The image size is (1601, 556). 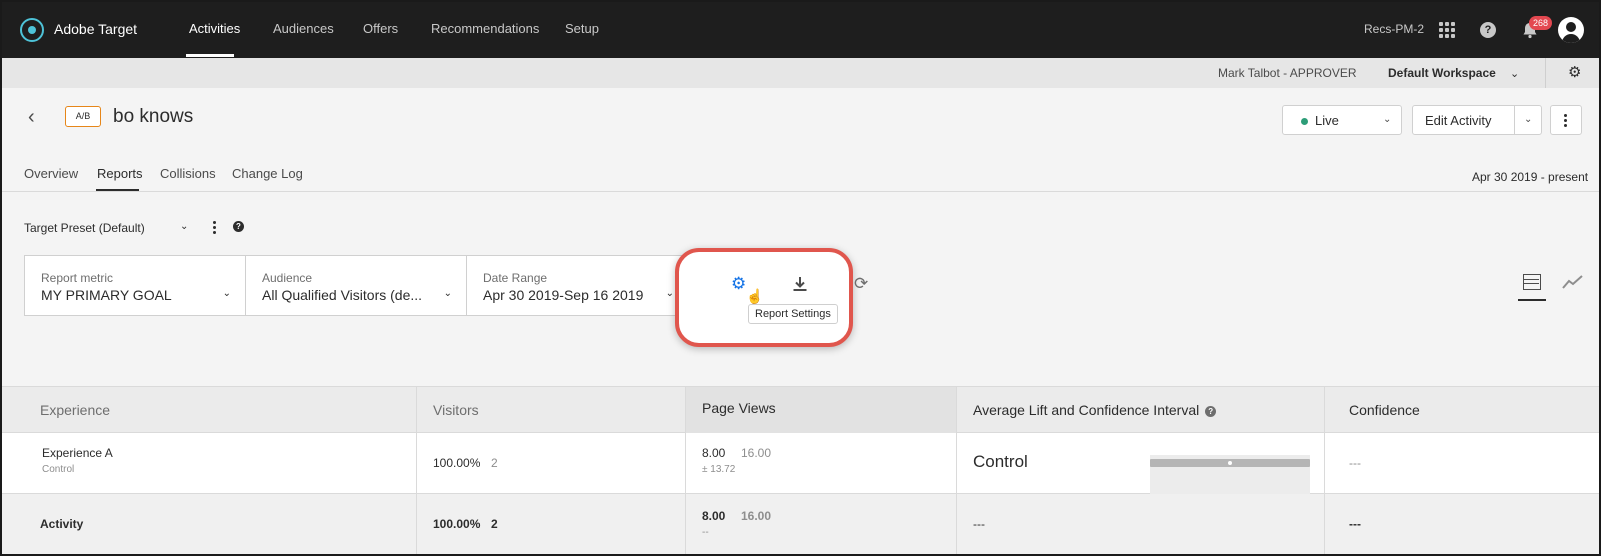 What do you see at coordinates (62, 524) in the screenshot?
I see `experience-name: Activity` at bounding box center [62, 524].